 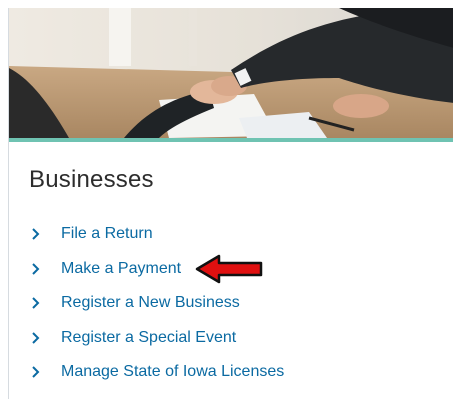 I want to click on link-label: Register a Special Event, so click(x=148, y=338).